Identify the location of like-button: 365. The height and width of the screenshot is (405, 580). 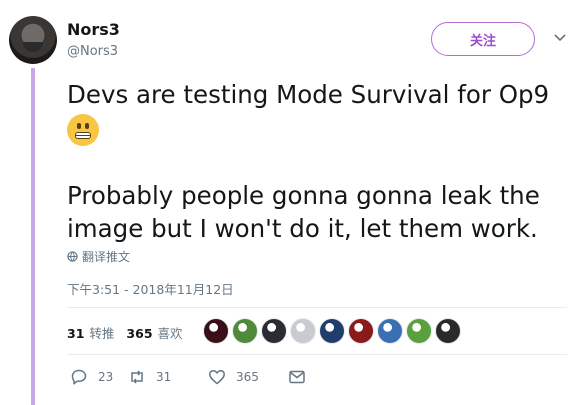
(248, 377).